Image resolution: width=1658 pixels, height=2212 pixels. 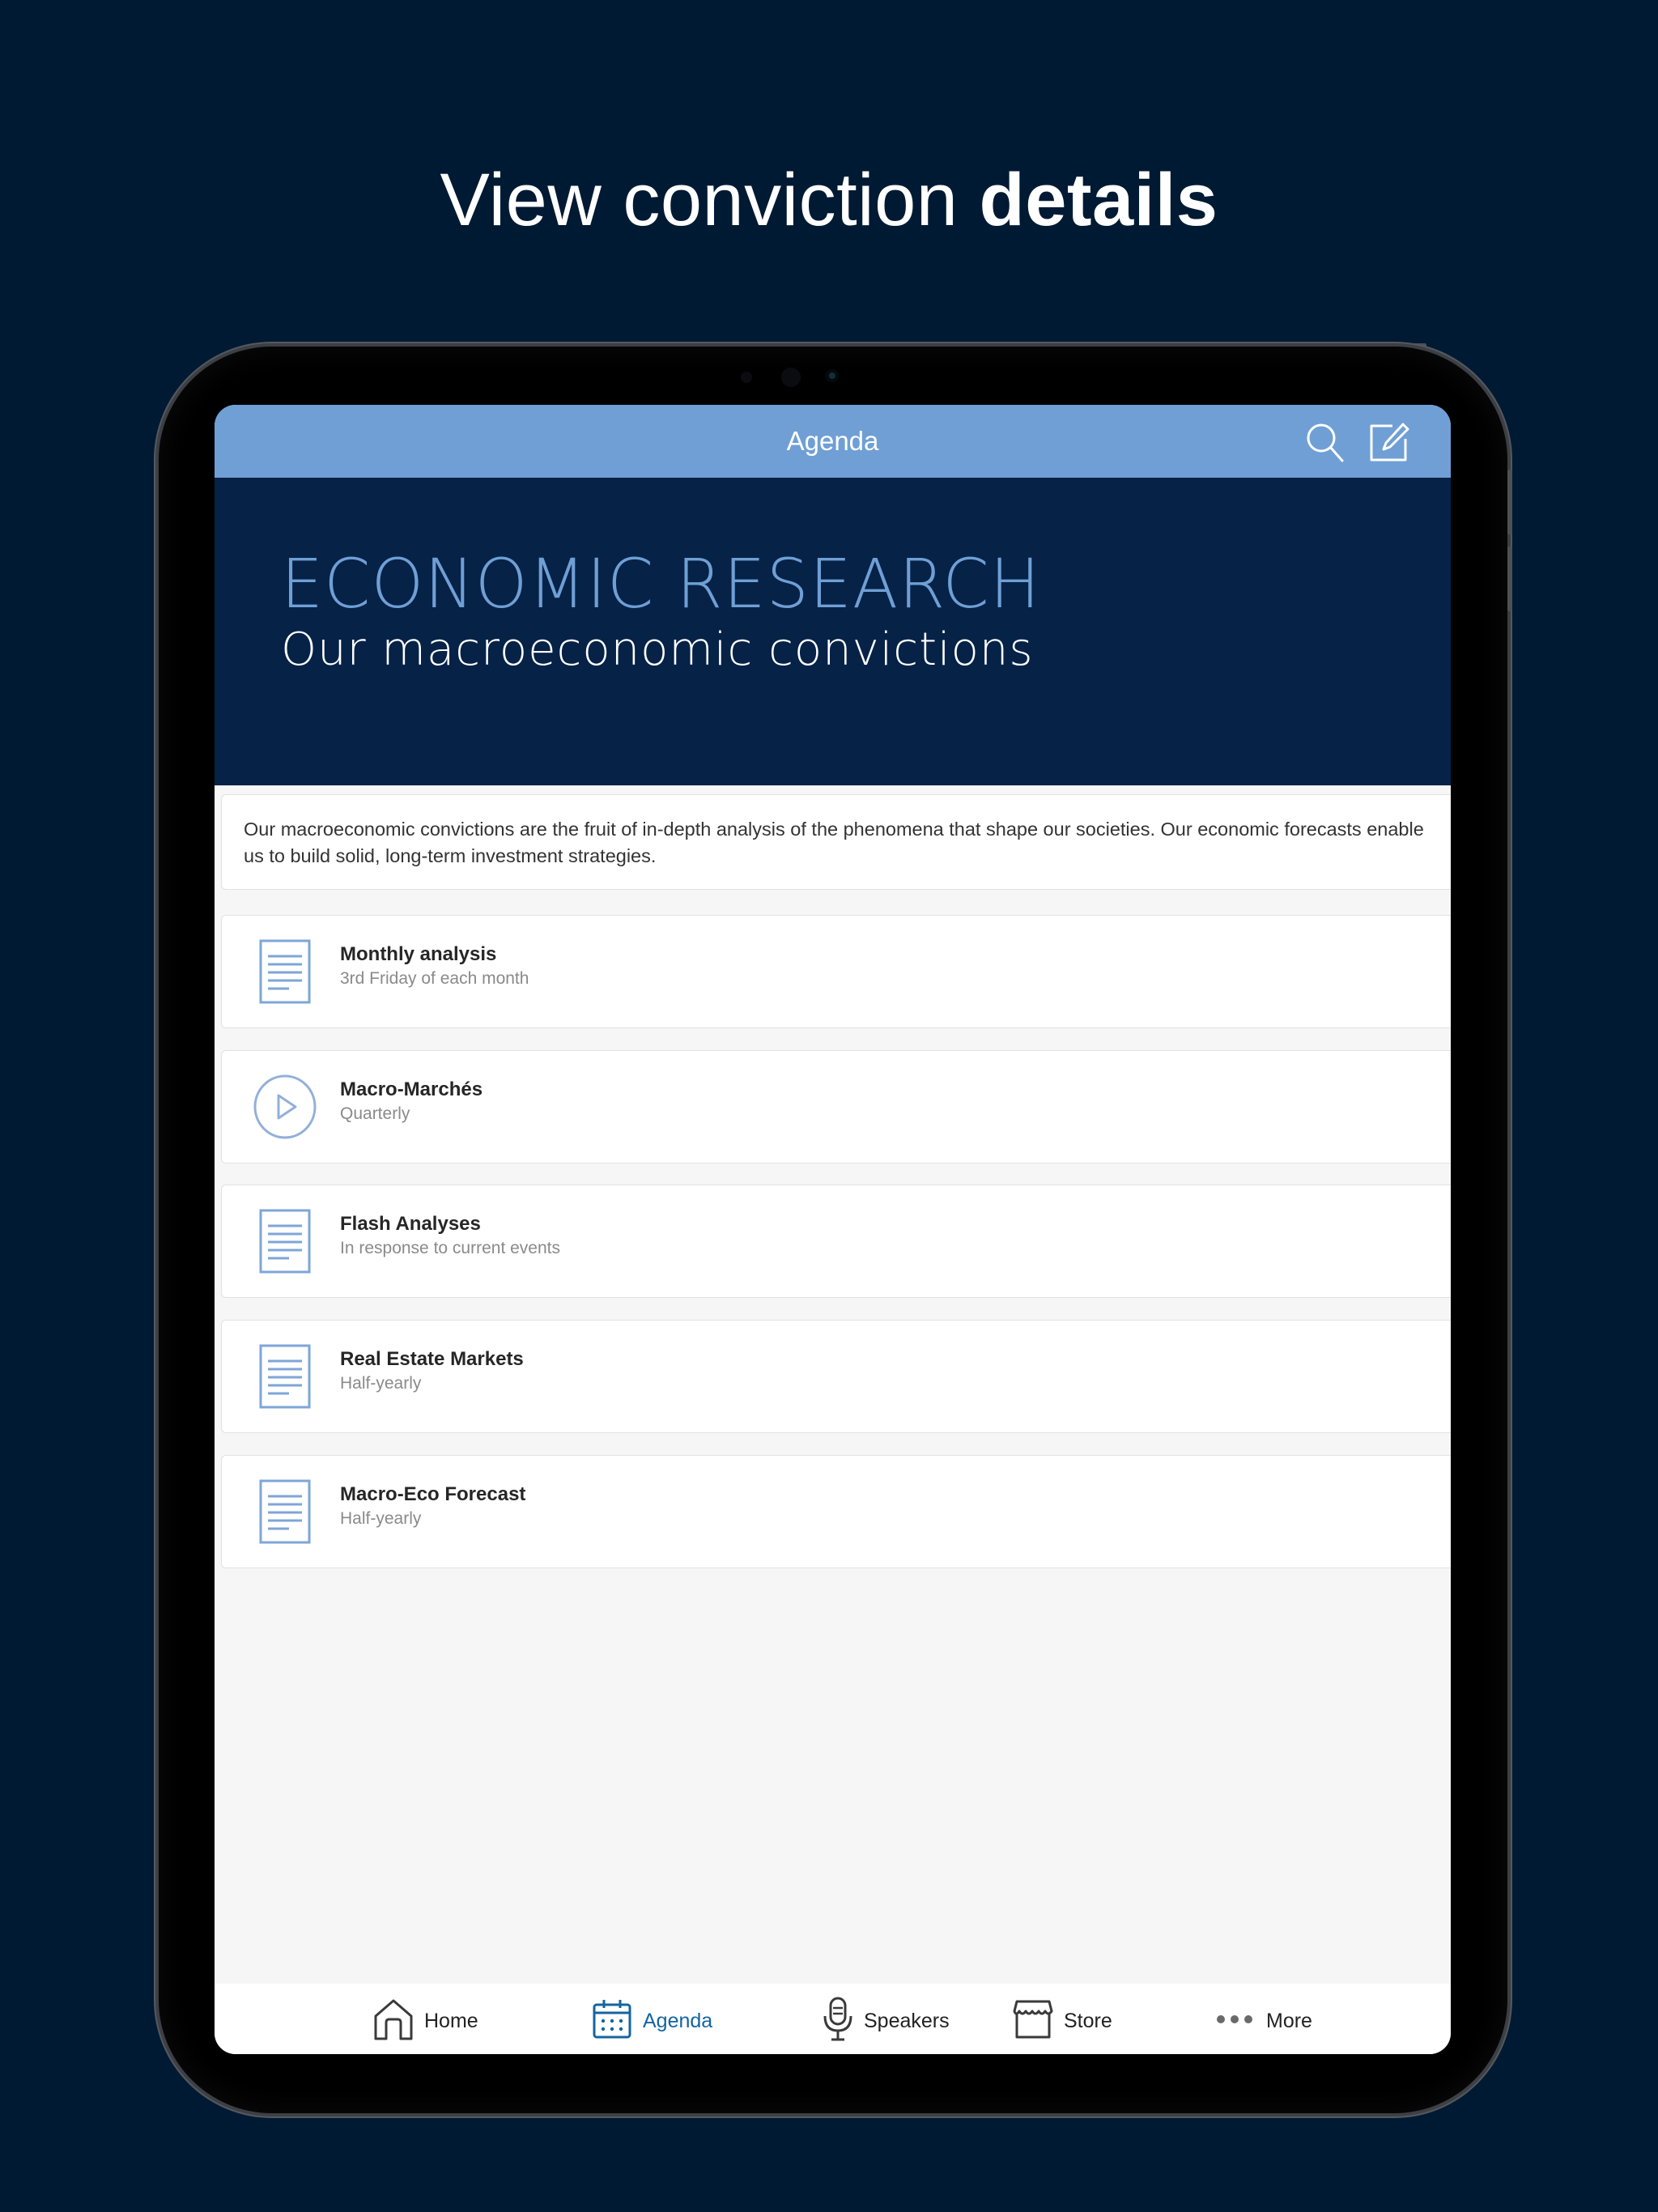 I want to click on item-title: Real Estate Markets, so click(x=432, y=1359).